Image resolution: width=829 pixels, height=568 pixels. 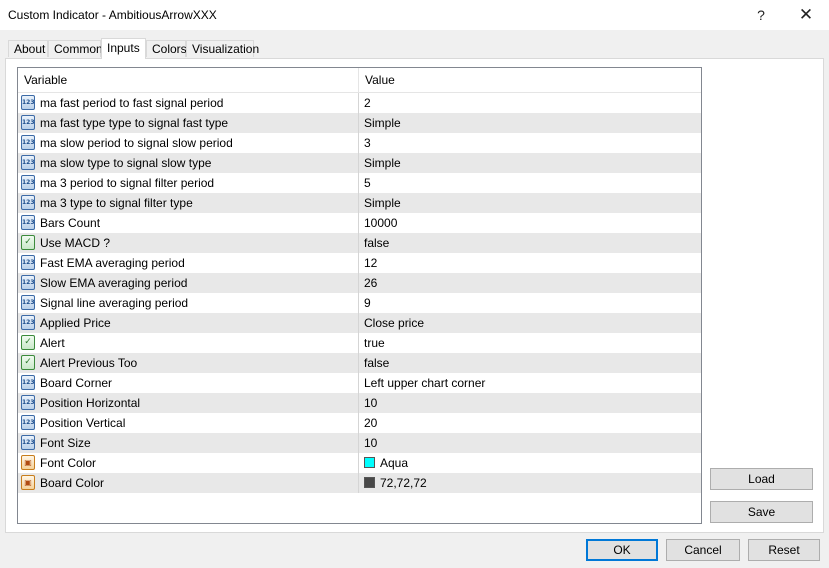 I want to click on table-row: 123 Position Horizontal 10, so click(x=359, y=403).